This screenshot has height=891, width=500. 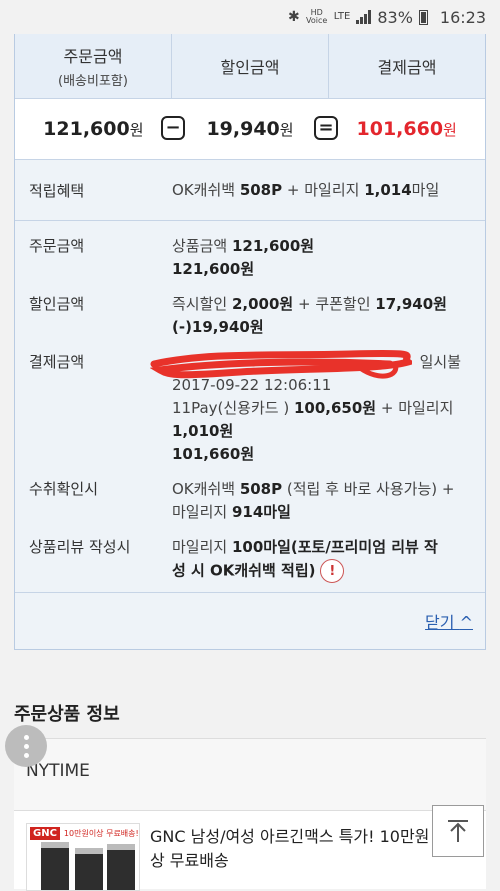 What do you see at coordinates (425, 189) in the screenshot?
I see `reward-mileage-unit: 마일` at bounding box center [425, 189].